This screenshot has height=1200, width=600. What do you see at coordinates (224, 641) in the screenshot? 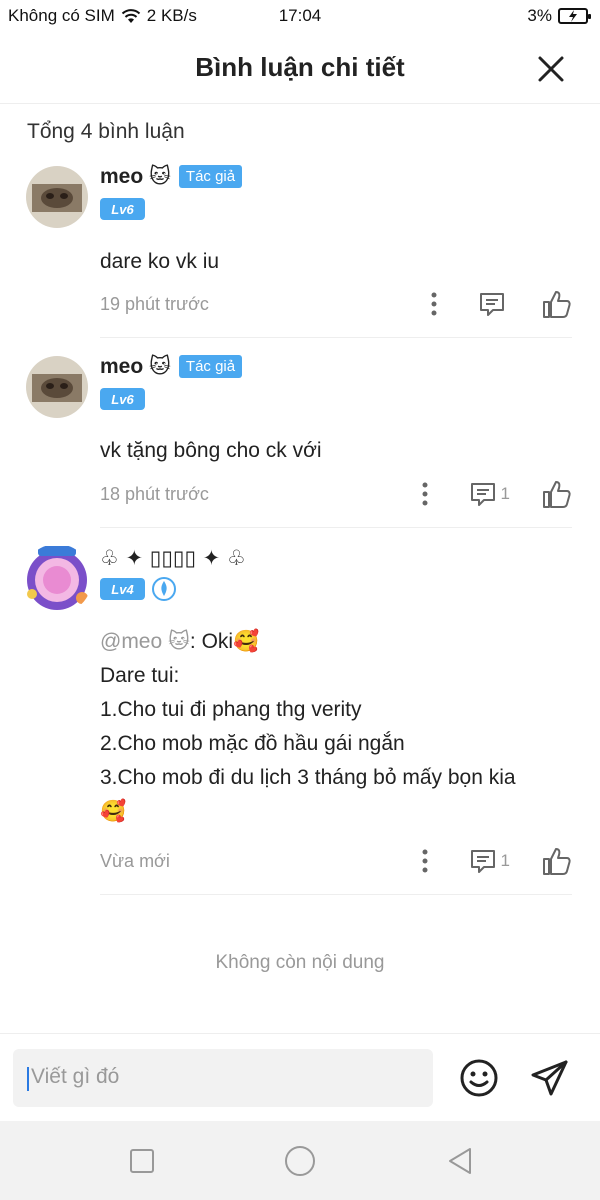
I see `mention-suffix: : Oki🥰` at bounding box center [224, 641].